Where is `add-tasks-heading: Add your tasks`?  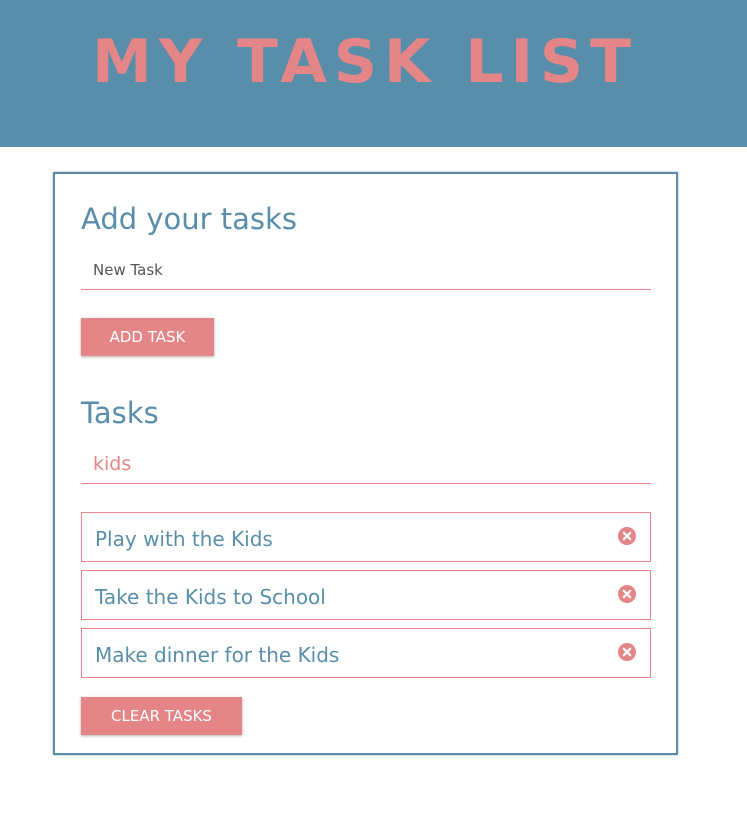 add-tasks-heading: Add your tasks is located at coordinates (189, 219).